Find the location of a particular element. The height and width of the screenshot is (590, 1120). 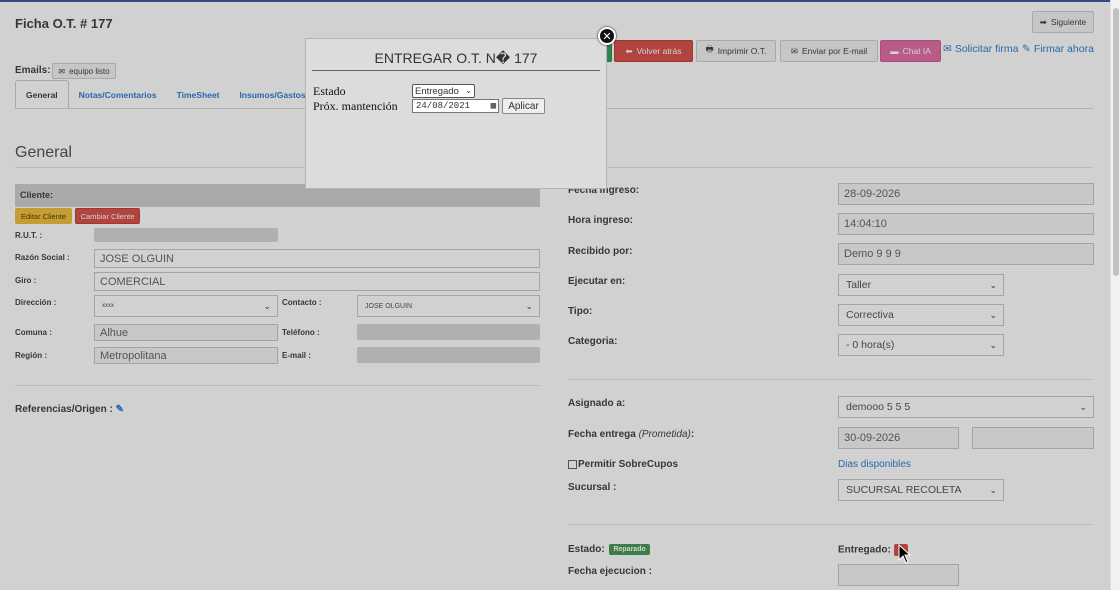

scrollbar is located at coordinates (1115, 295).